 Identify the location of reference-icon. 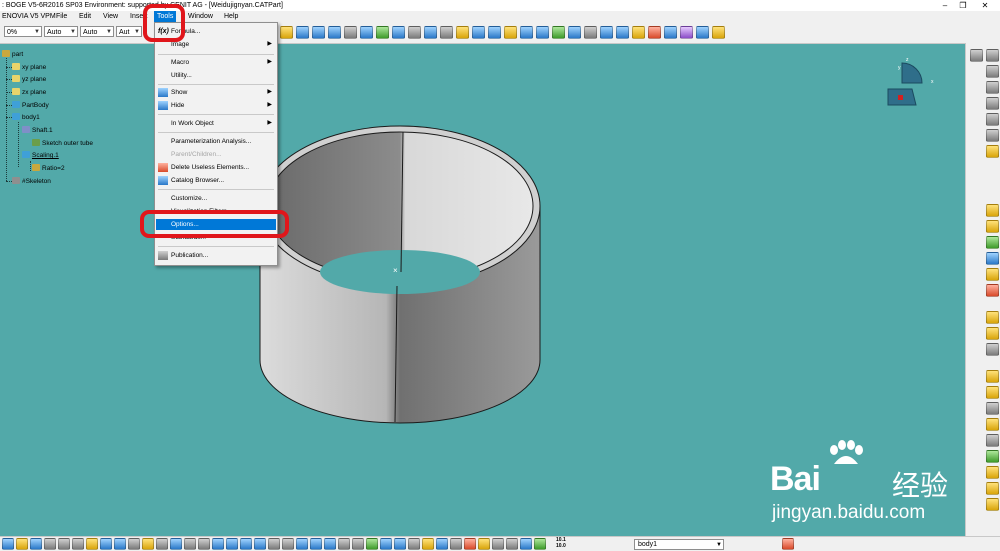
(992, 135).